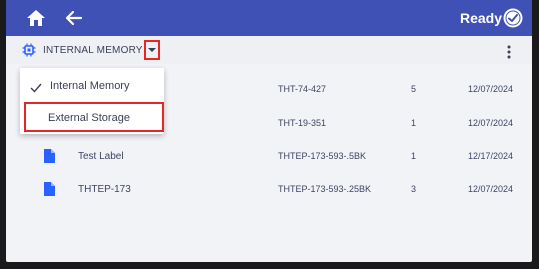 The height and width of the screenshot is (269, 539). What do you see at coordinates (269, 50) in the screenshot?
I see `storage-toolbar: INTERNAL MEMORY` at bounding box center [269, 50].